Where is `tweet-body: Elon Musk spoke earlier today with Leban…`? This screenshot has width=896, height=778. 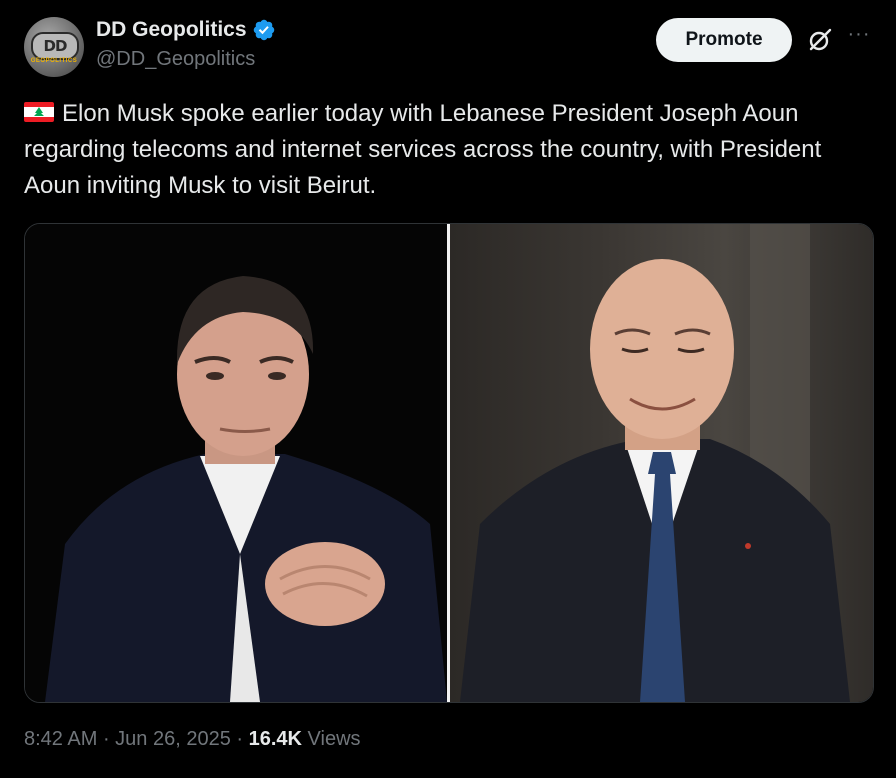
tweet-body: Elon Musk spoke earlier today with Leban… is located at coordinates (423, 149).